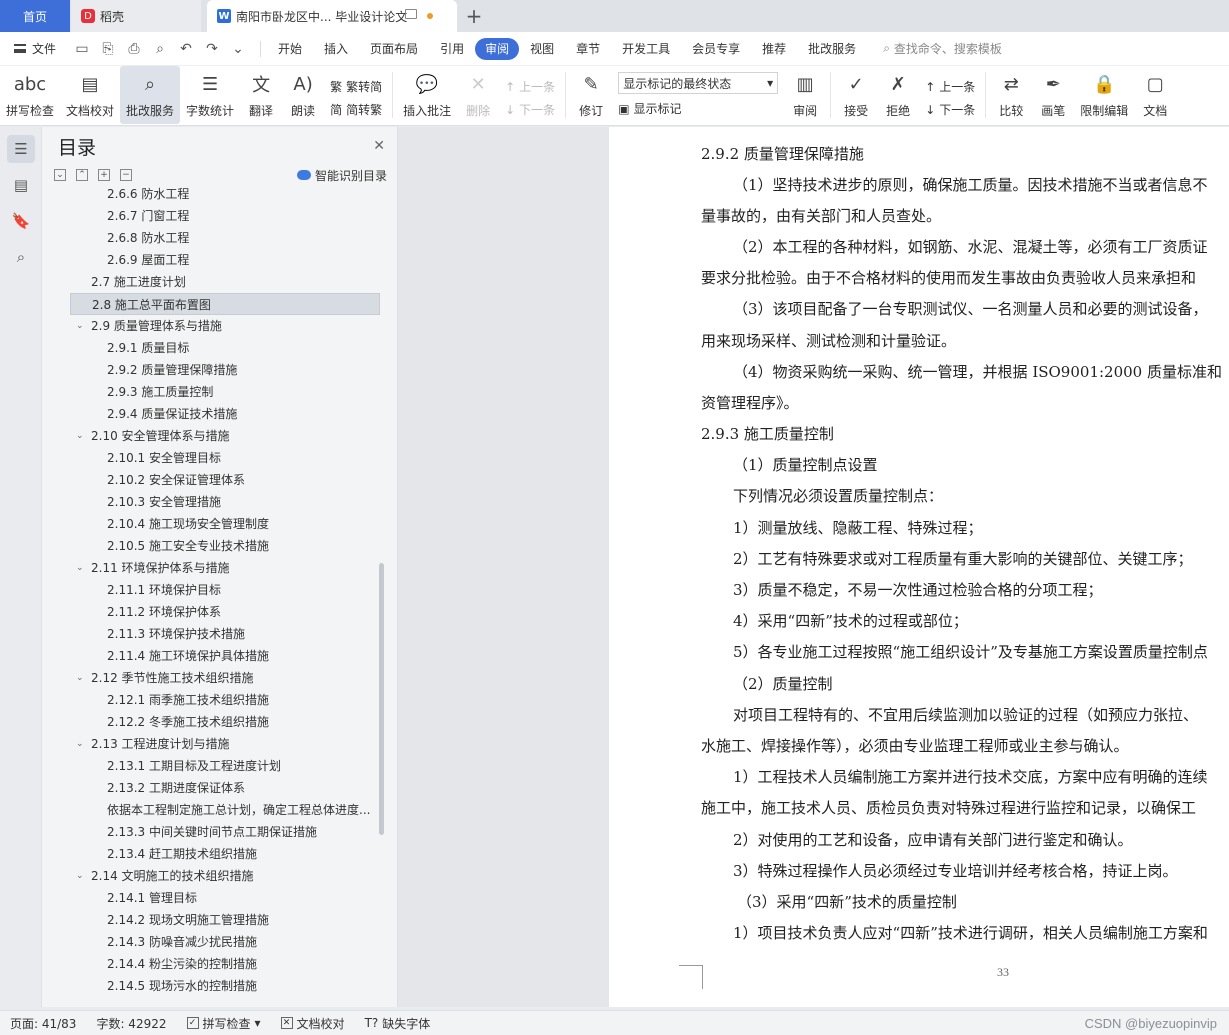 This screenshot has height=1035, width=1229. Describe the element at coordinates (225, 326) in the screenshot. I see `toc-item: ⌄ 2.9 质量管理体系与措施` at that location.